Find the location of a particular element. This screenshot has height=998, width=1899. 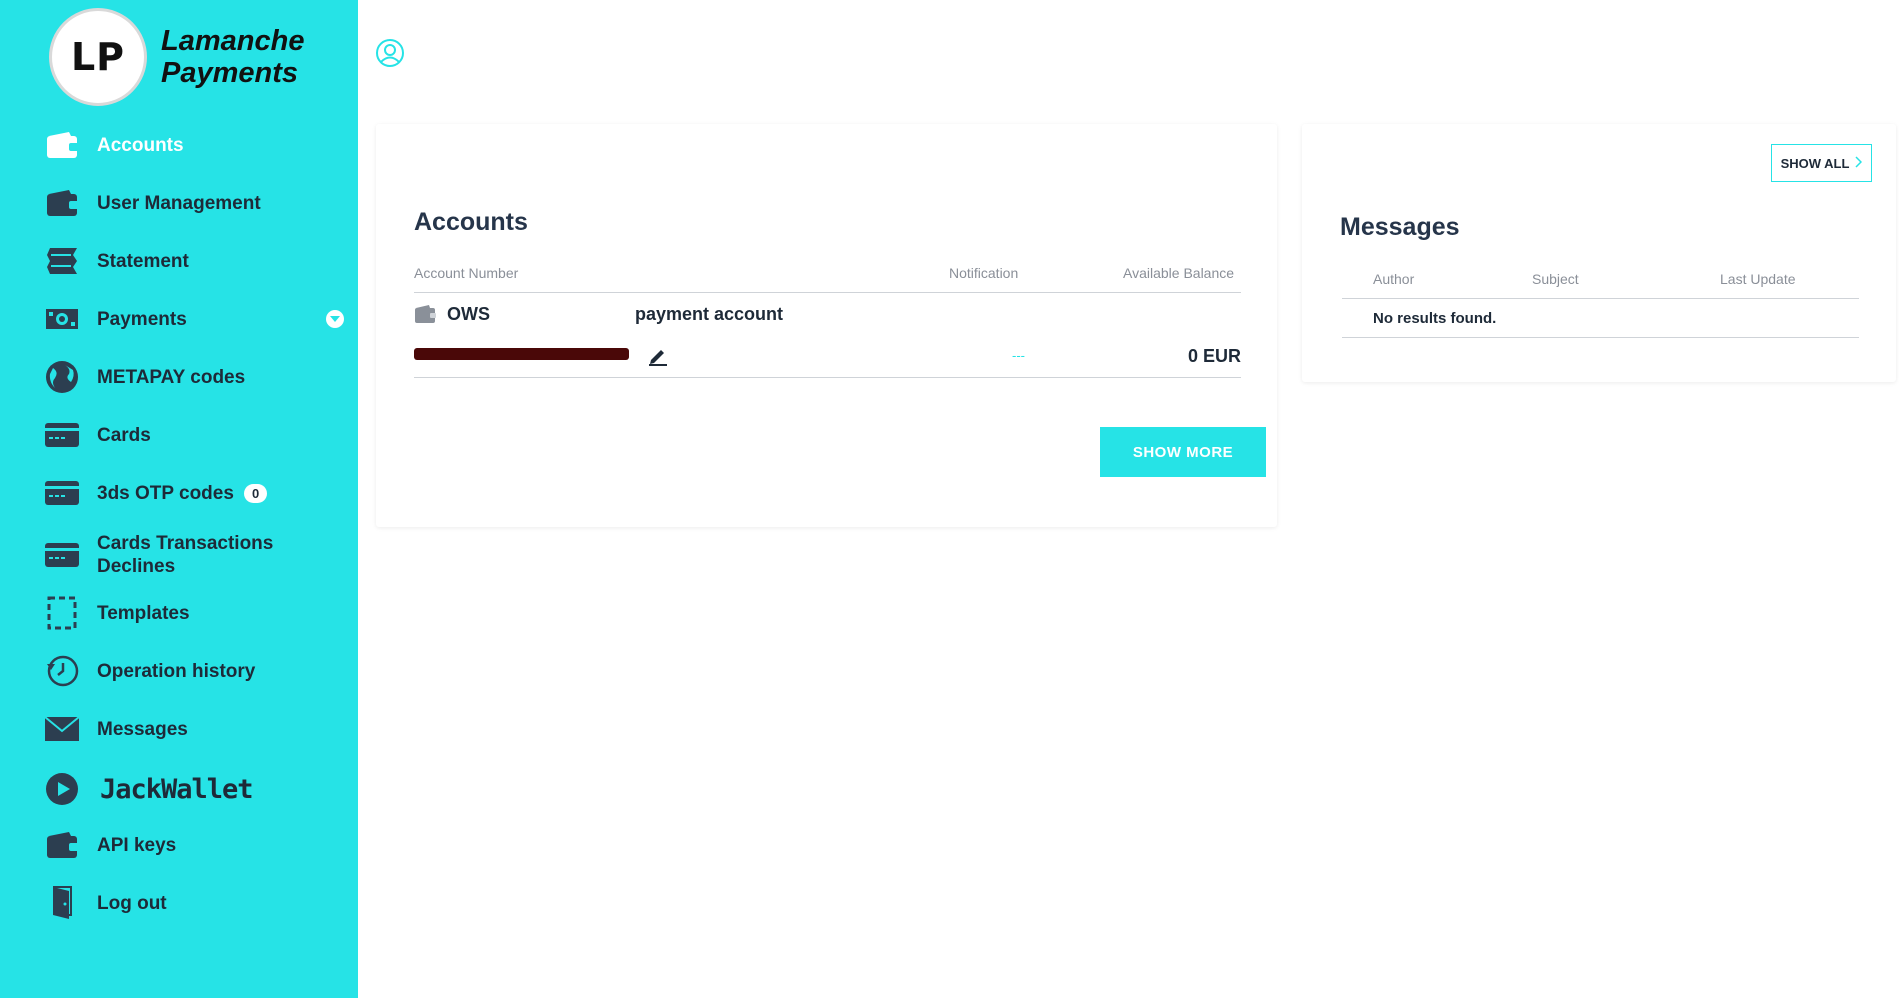

otp-count-badge: 0 is located at coordinates (255, 493).